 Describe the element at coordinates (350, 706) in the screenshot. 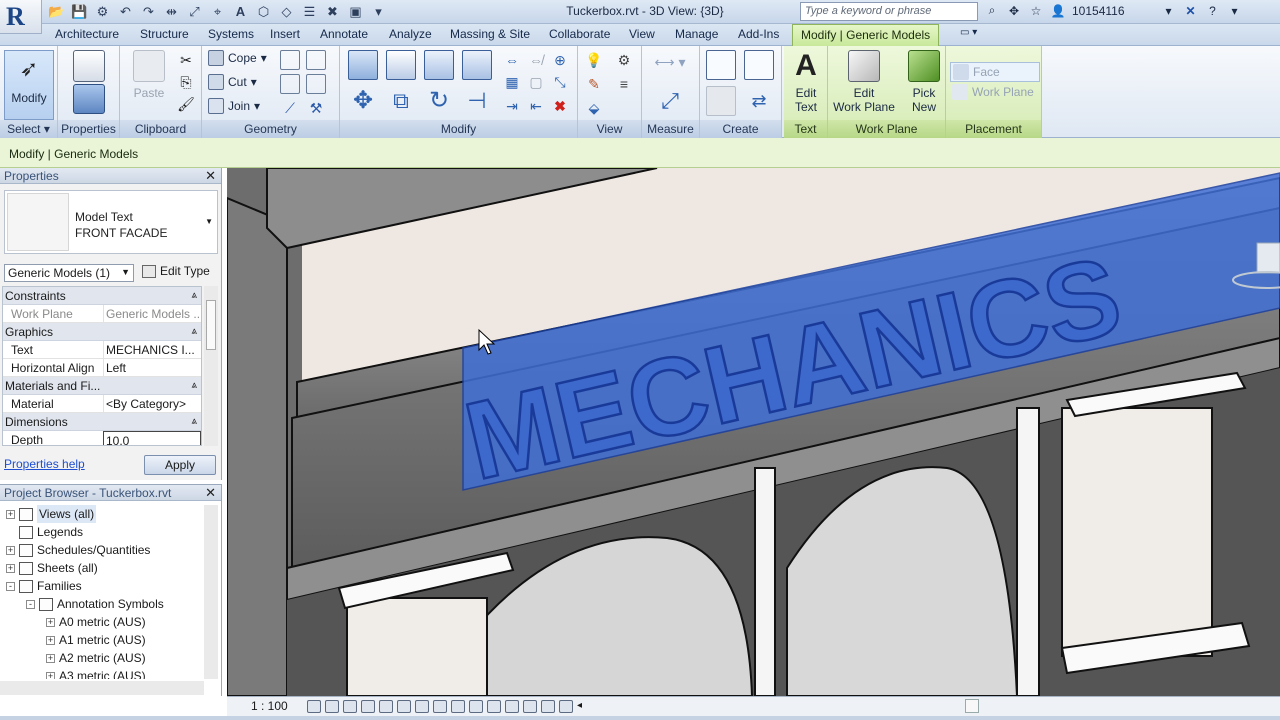

I see `sun-path-icon` at that location.